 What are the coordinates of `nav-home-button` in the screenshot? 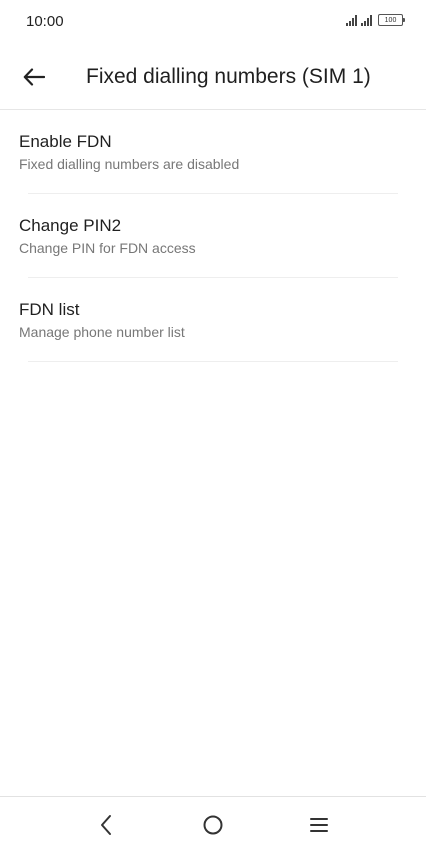 It's located at (213, 825).